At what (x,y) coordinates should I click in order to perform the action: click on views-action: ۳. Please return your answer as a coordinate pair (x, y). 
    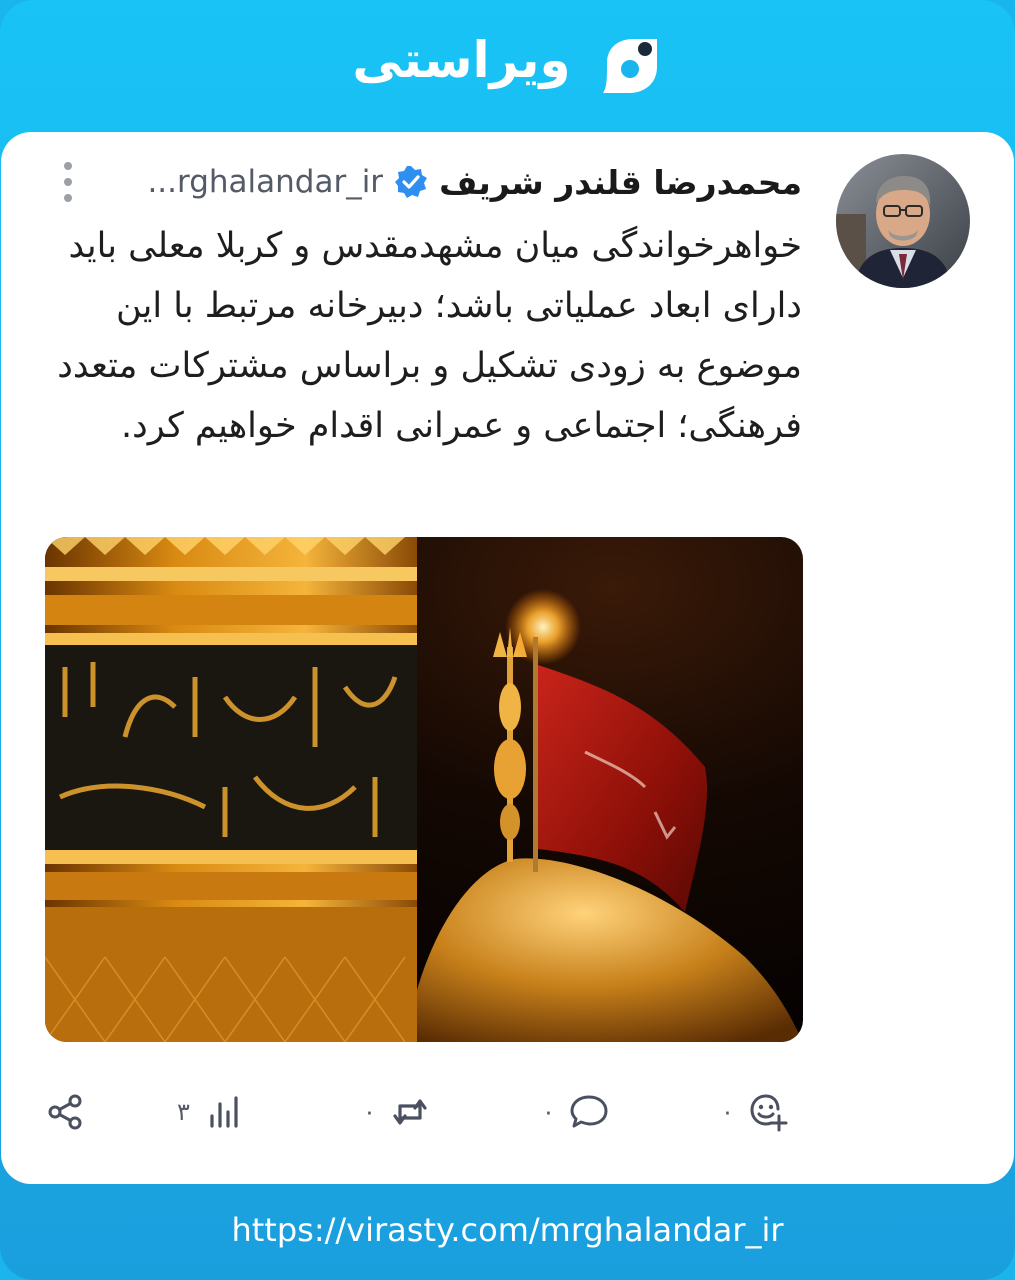
    Looking at the image, I should click on (210, 1112).